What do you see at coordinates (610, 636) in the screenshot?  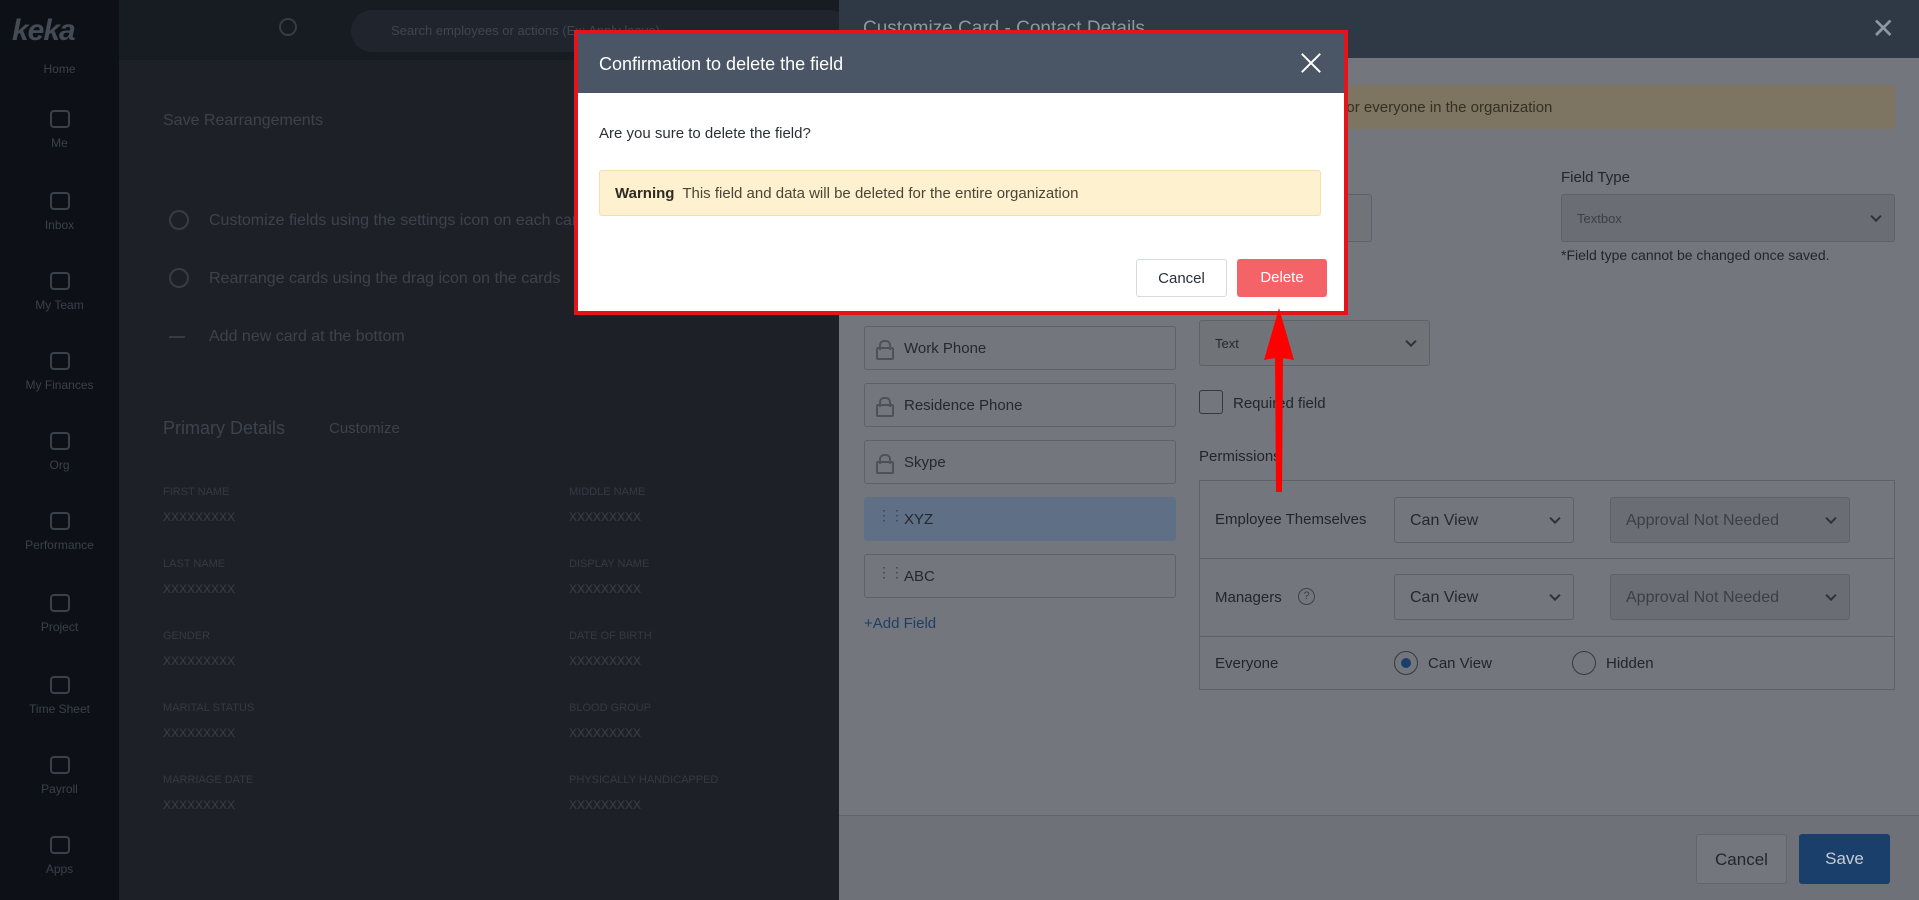 I see `field-label: DATE OF BIRTH` at bounding box center [610, 636].